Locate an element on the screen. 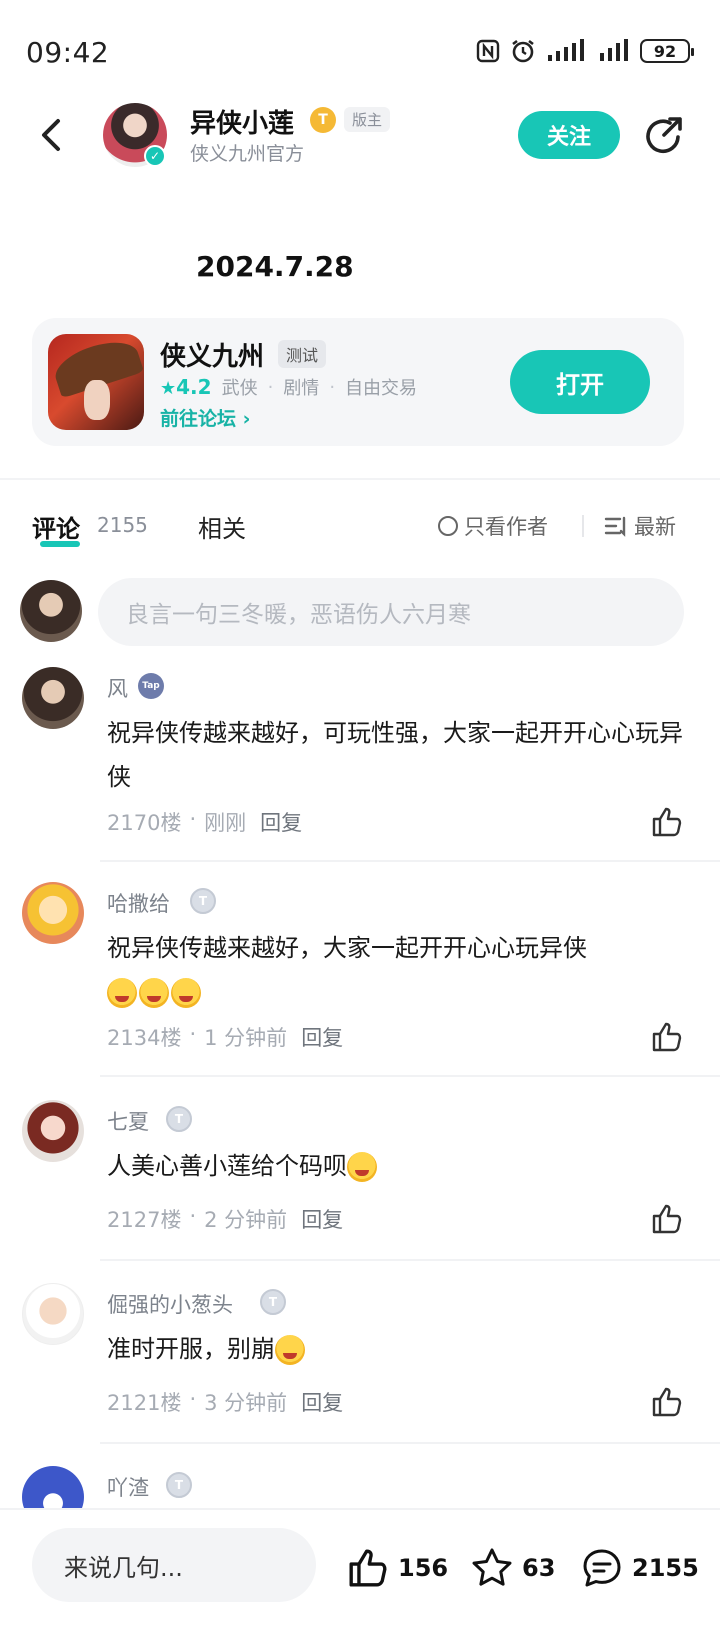 This screenshot has height=1633, width=720. comment-time: 刚刚 is located at coordinates (225, 823).